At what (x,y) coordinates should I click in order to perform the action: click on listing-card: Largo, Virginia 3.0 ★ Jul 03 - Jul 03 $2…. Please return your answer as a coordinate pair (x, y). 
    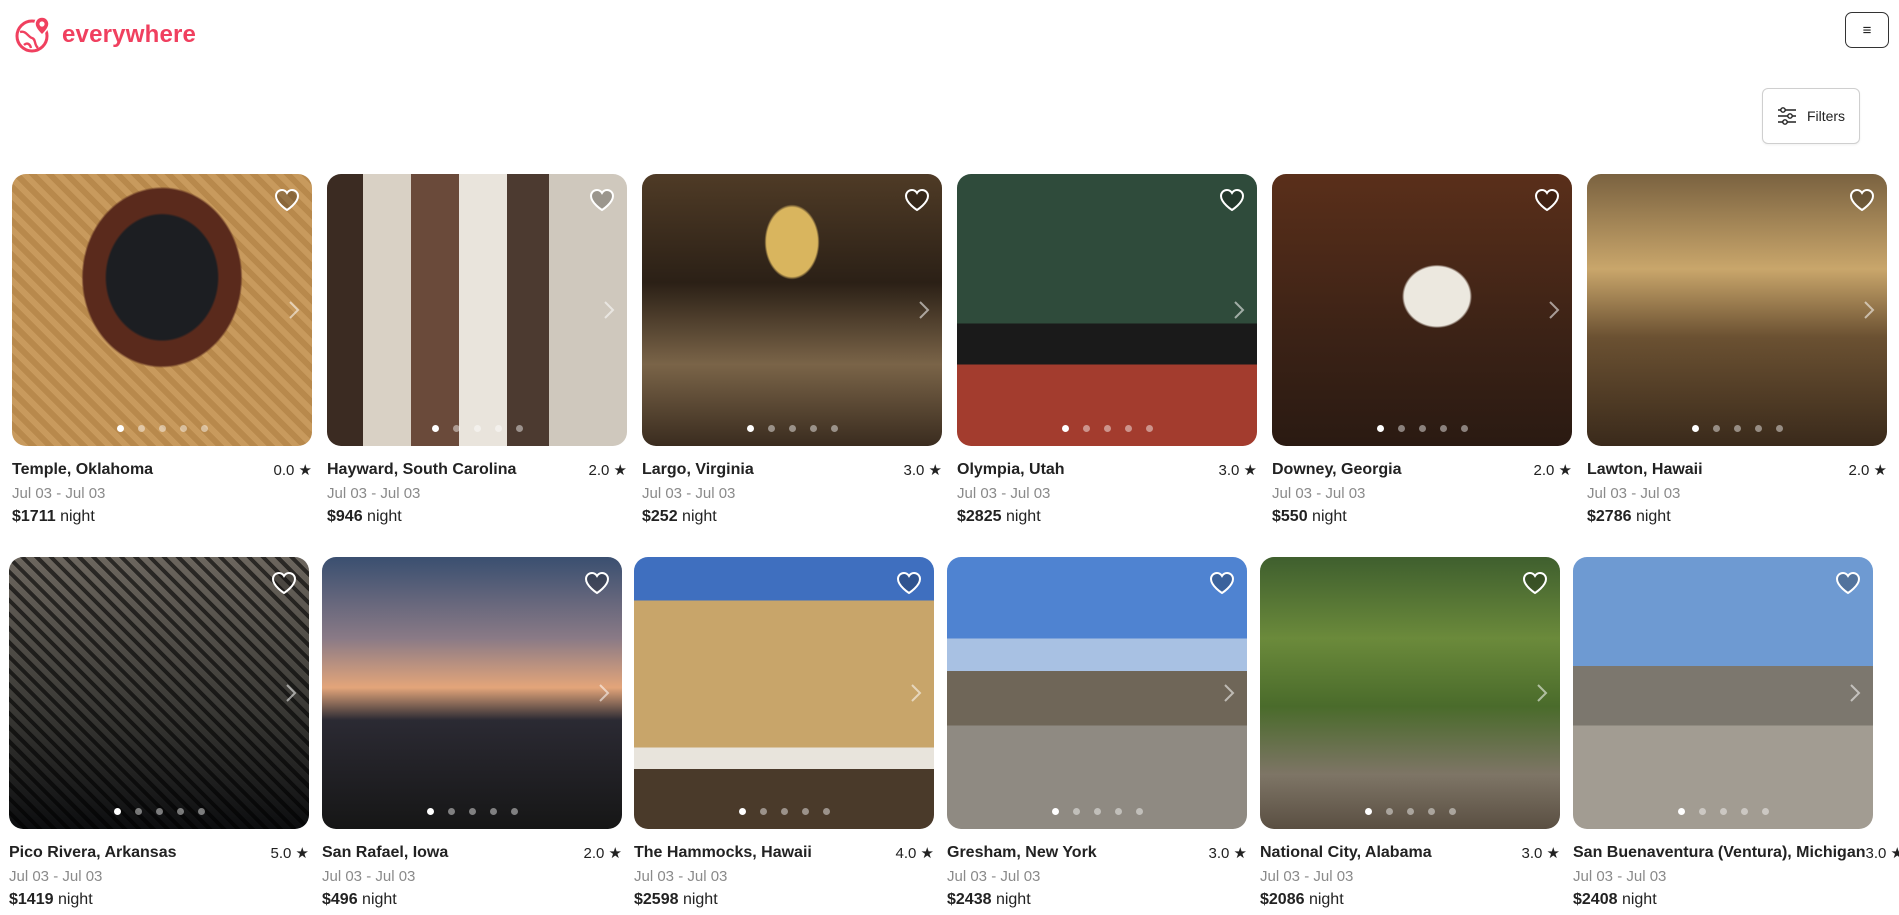
    Looking at the image, I should click on (792, 350).